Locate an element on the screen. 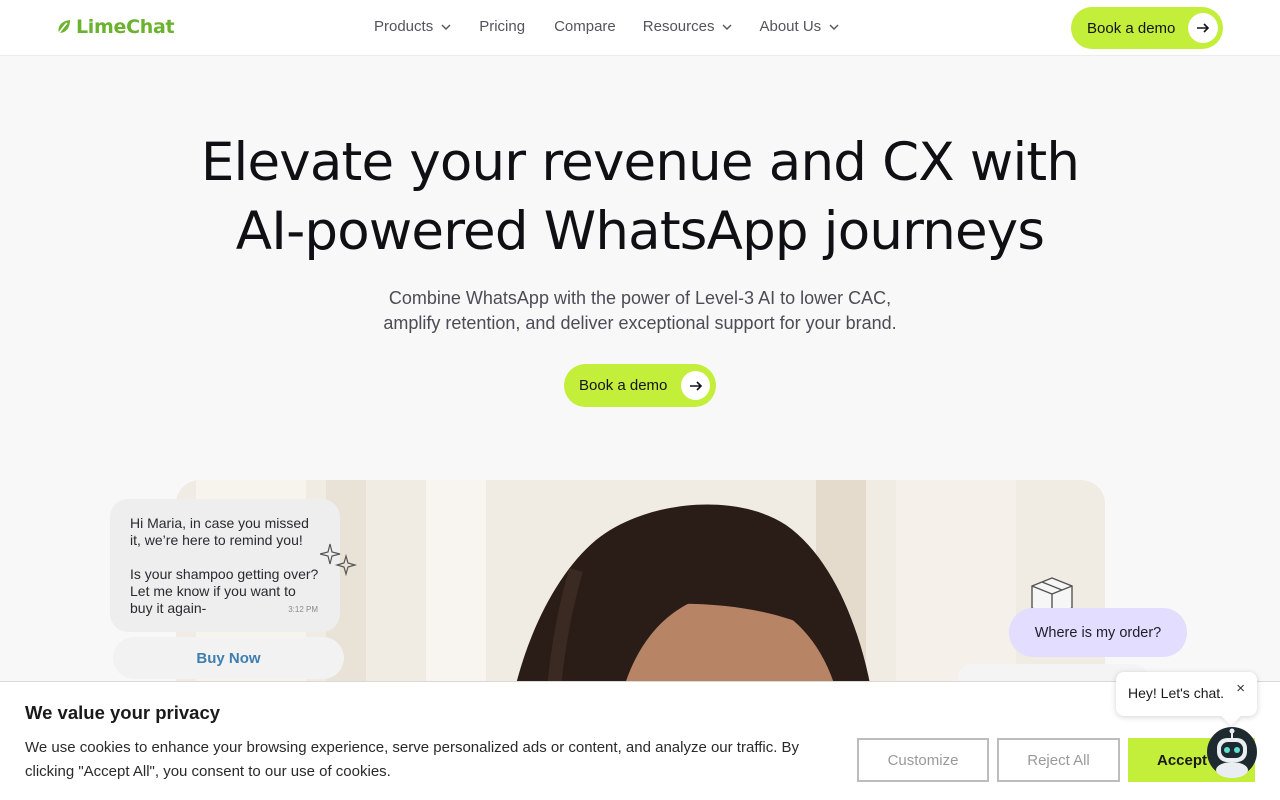 The image size is (1280, 800). book-demo-button: Book a demo is located at coordinates (1147, 28).